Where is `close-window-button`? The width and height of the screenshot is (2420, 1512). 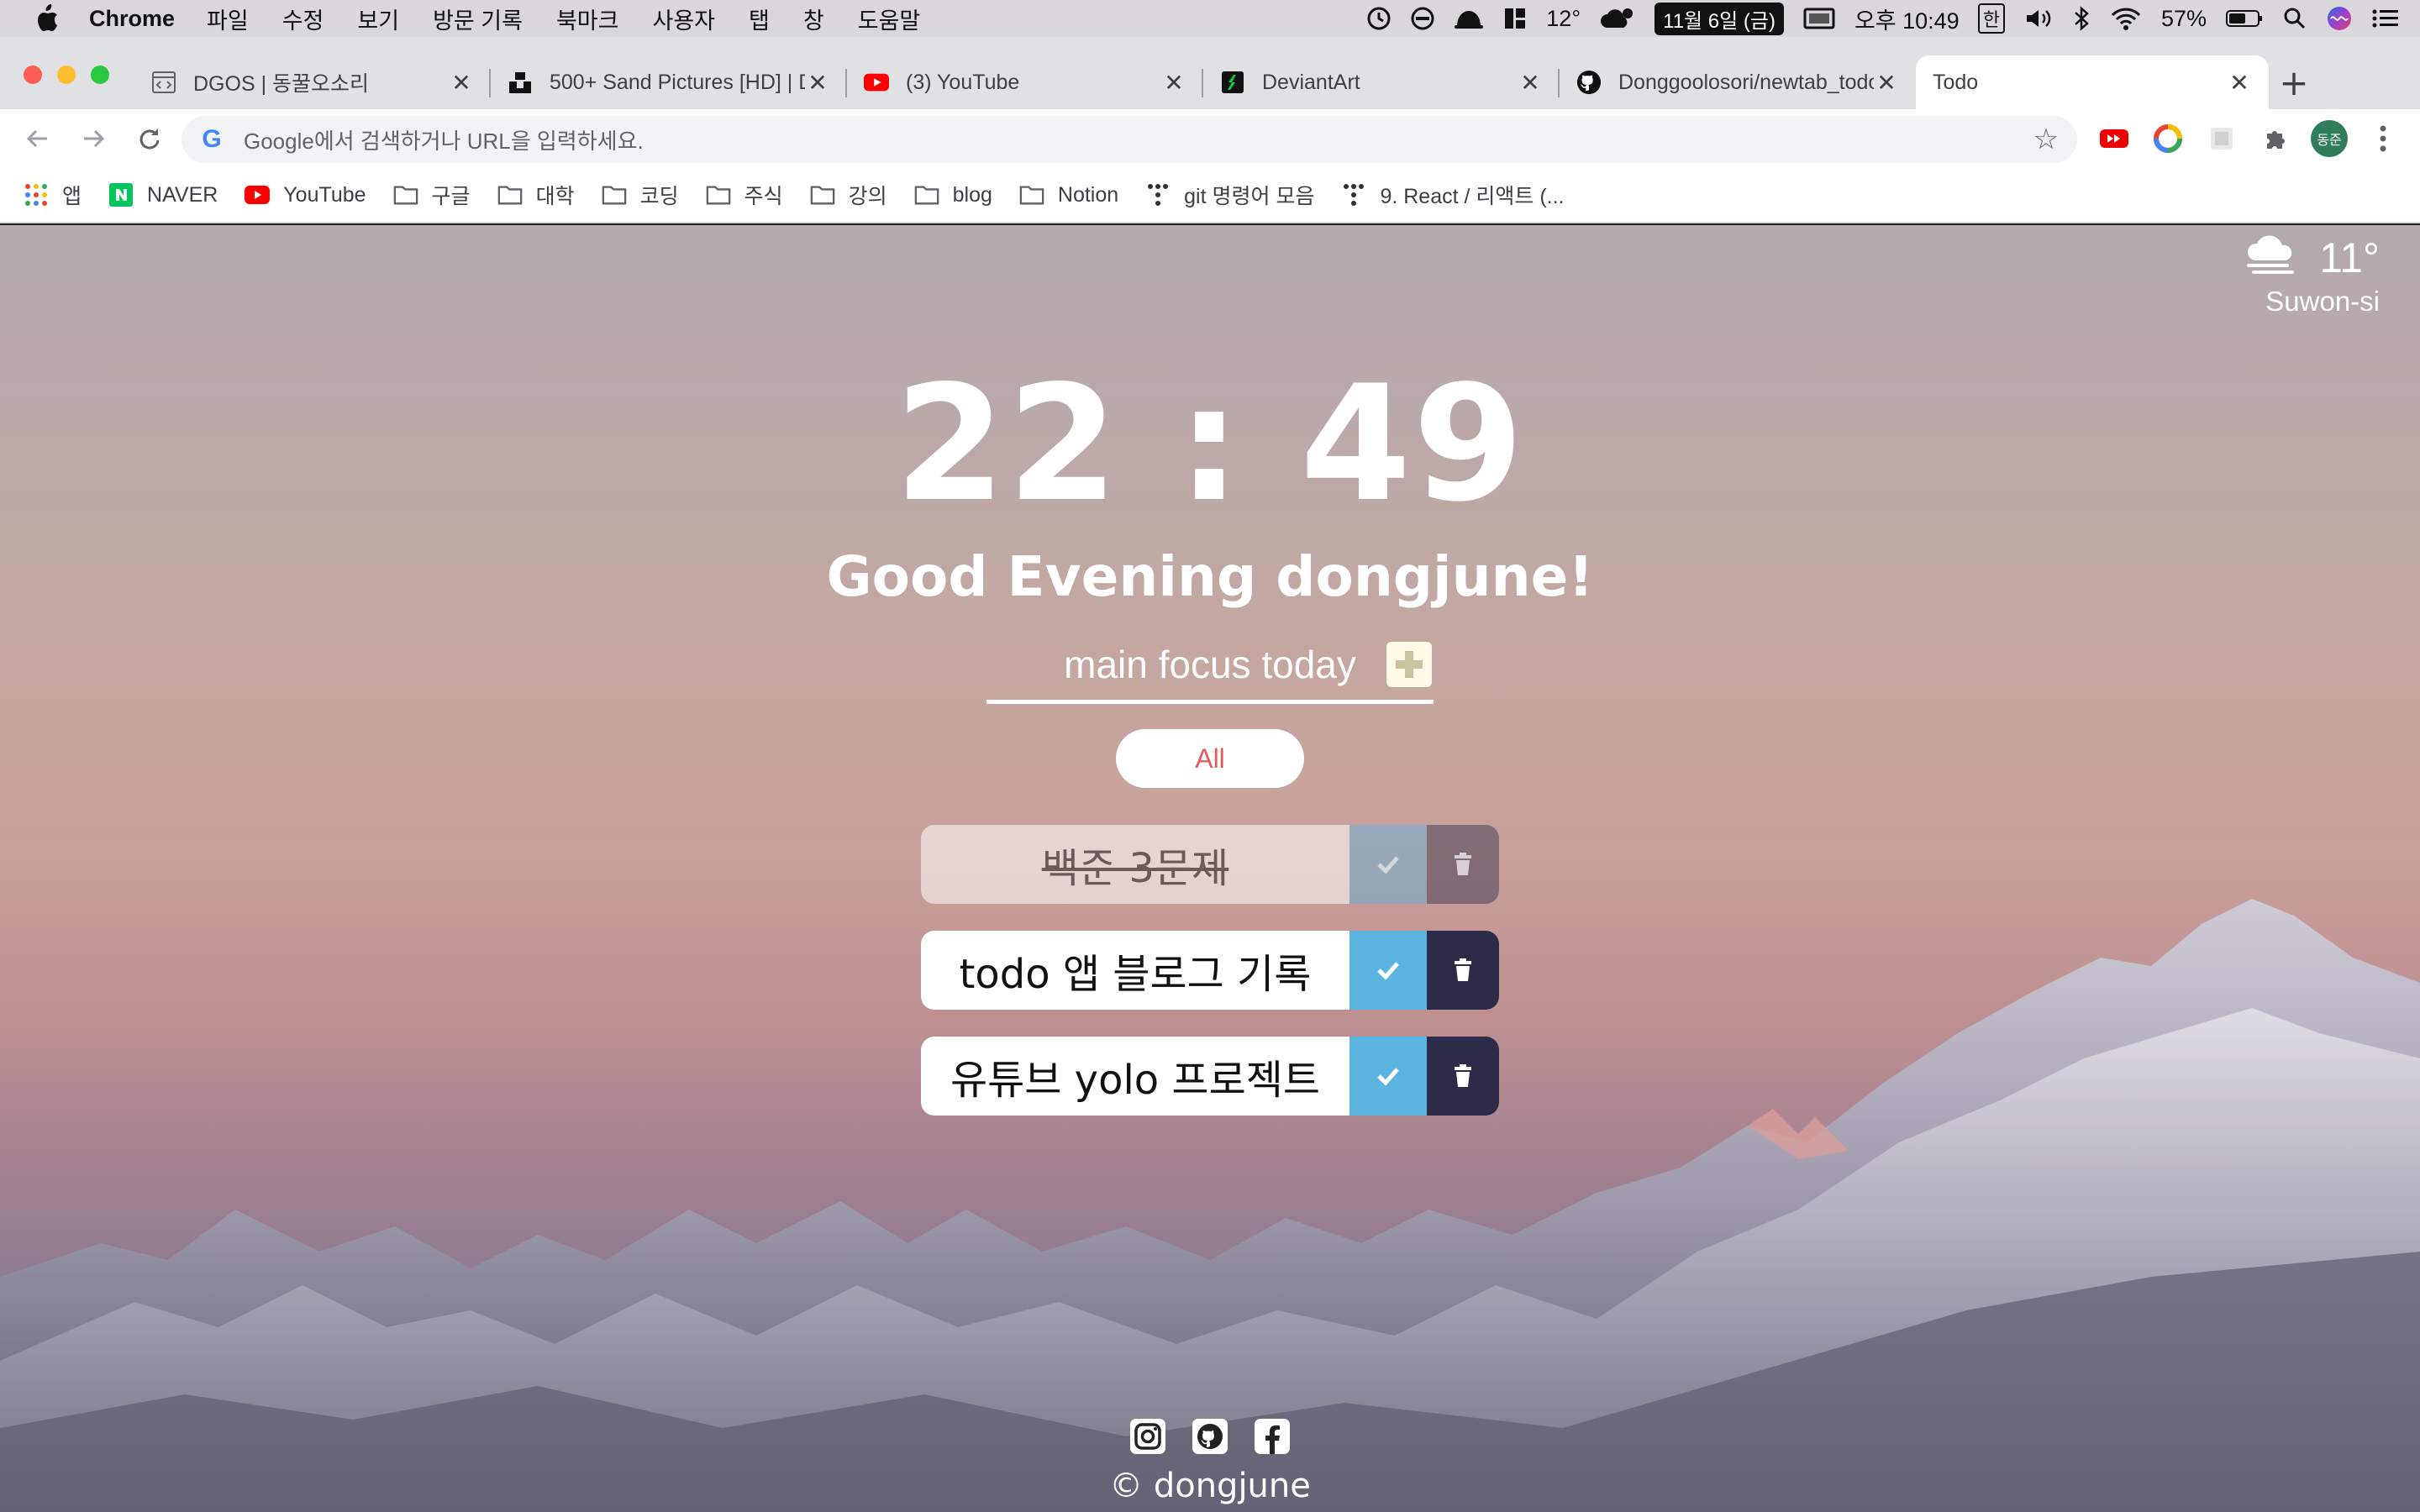
close-window-button is located at coordinates (33, 75).